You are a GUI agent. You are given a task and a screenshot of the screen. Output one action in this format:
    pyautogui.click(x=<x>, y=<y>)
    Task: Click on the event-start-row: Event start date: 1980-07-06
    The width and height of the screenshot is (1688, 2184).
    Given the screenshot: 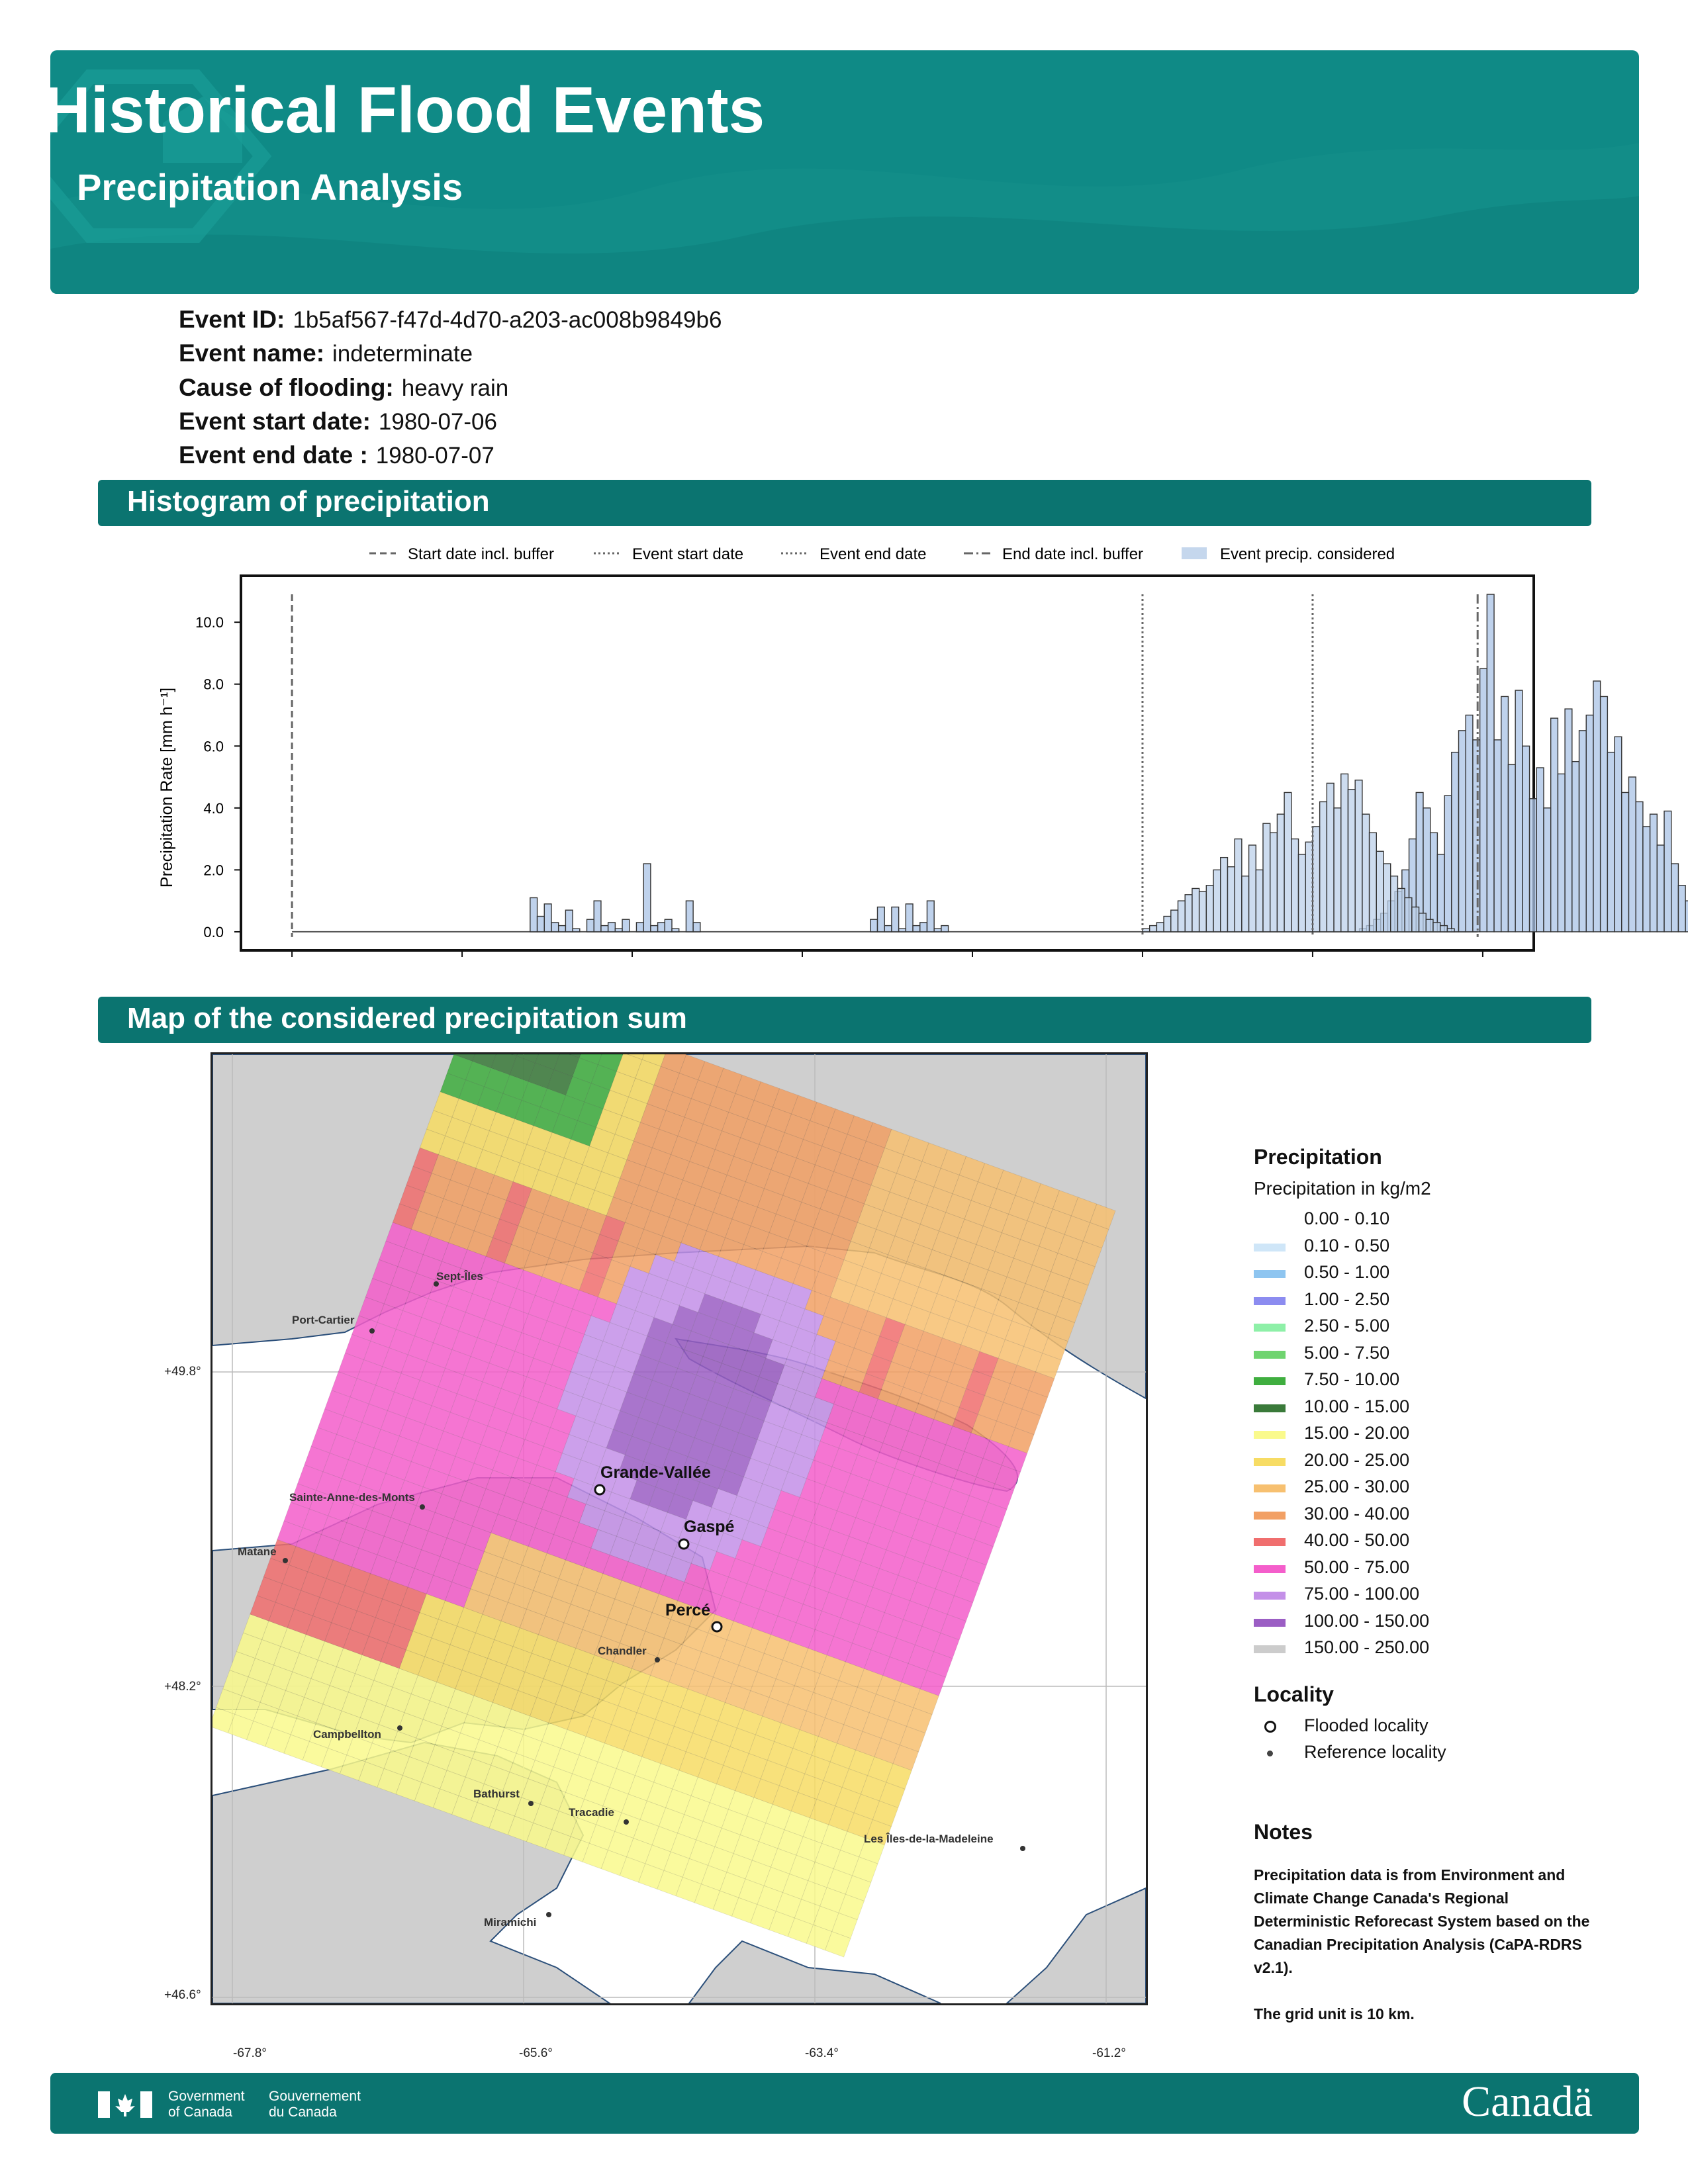 What is the action you would take?
    pyautogui.click(x=338, y=422)
    